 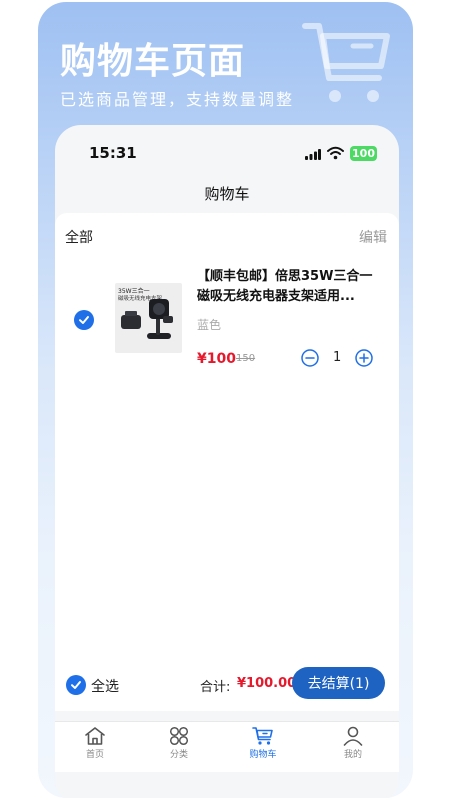 What do you see at coordinates (153, 61) in the screenshot?
I see `hero-title: 购物车页面` at bounding box center [153, 61].